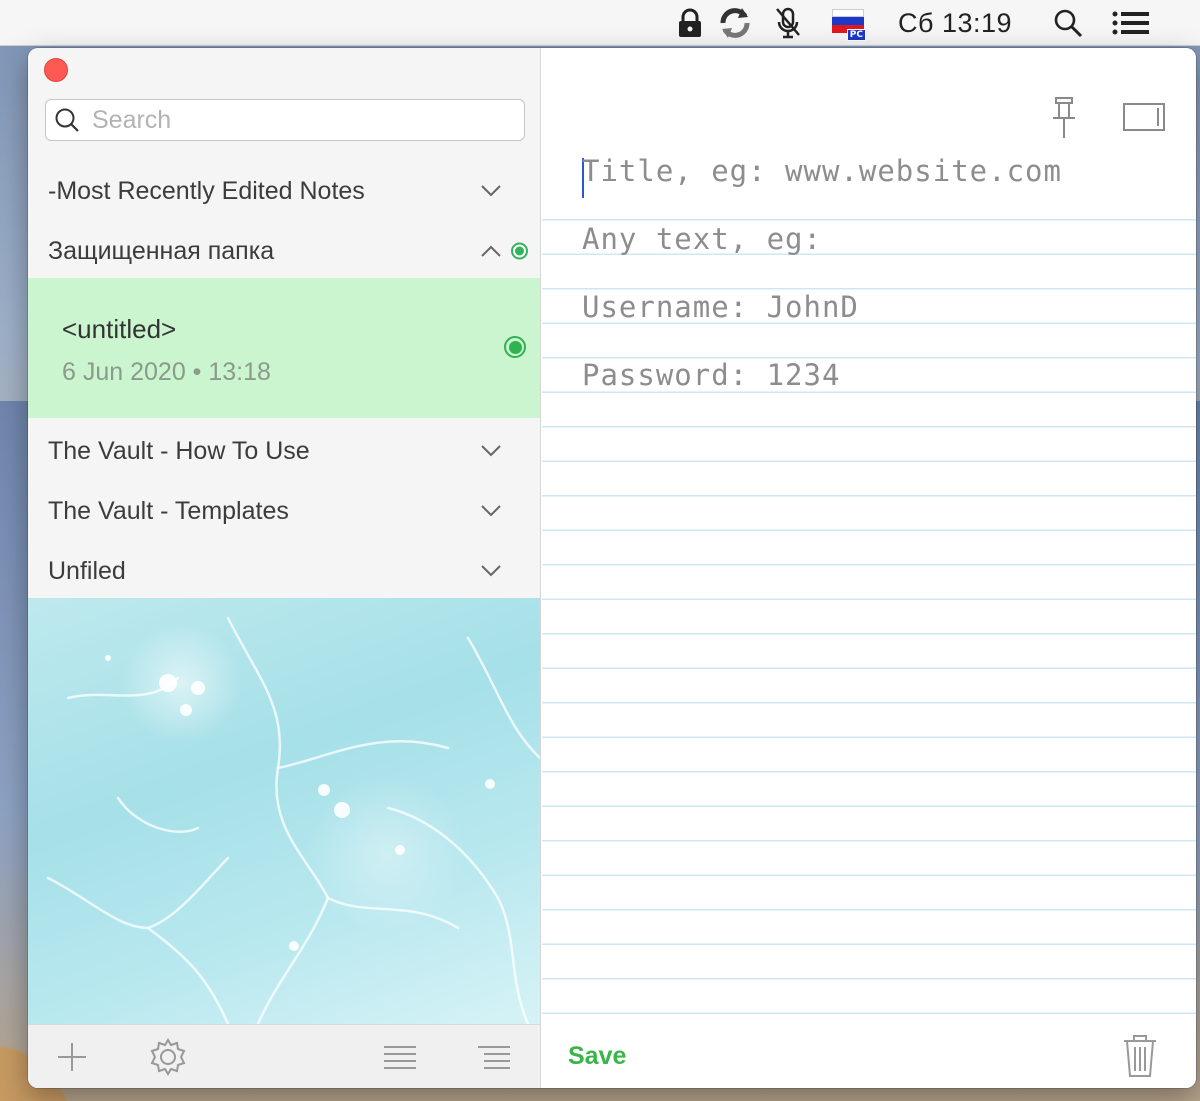  I want to click on folder-label: The Vault - How To Use, so click(179, 450).